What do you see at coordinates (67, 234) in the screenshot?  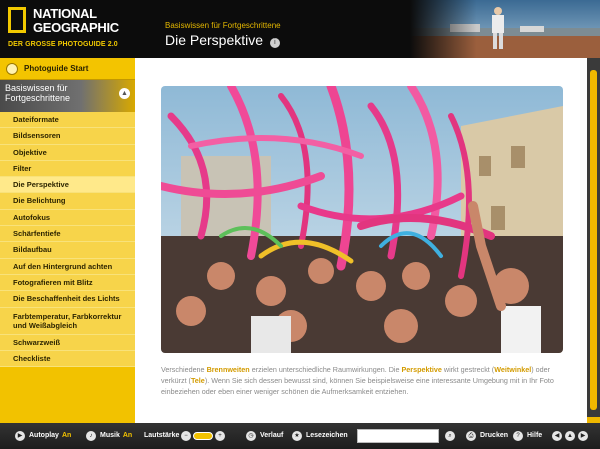 I see `sidebar-item-schaerfentiefe: Schärfentiefe` at bounding box center [67, 234].